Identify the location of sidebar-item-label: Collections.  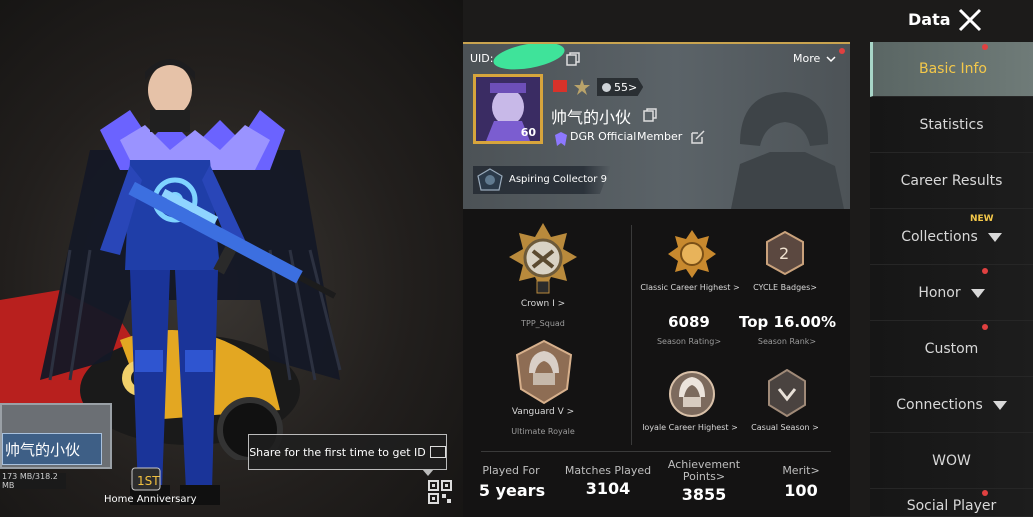
(939, 237).